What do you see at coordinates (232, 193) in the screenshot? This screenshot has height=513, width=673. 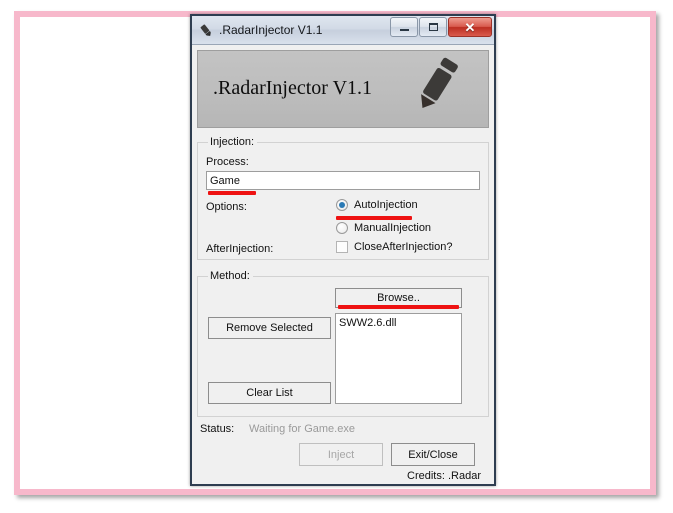 I see `annotation-underline-process` at bounding box center [232, 193].